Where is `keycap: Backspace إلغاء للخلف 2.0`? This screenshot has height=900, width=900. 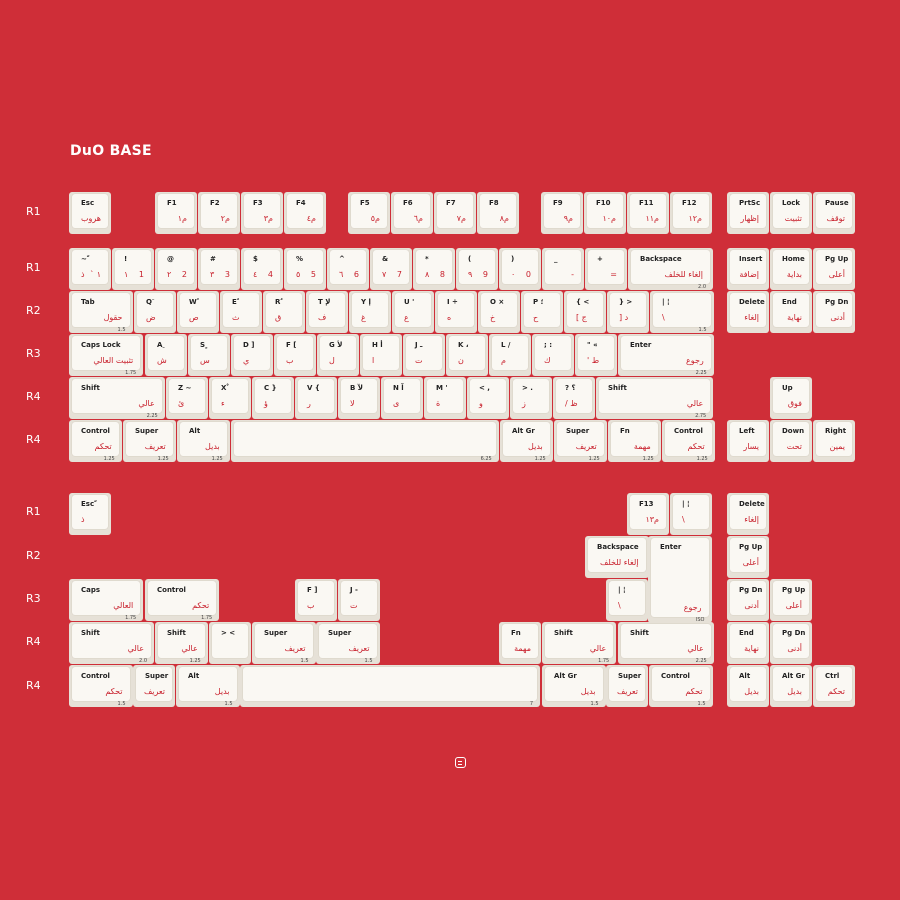
keycap: Backspace إلغاء للخلف 2.0 is located at coordinates (670, 269).